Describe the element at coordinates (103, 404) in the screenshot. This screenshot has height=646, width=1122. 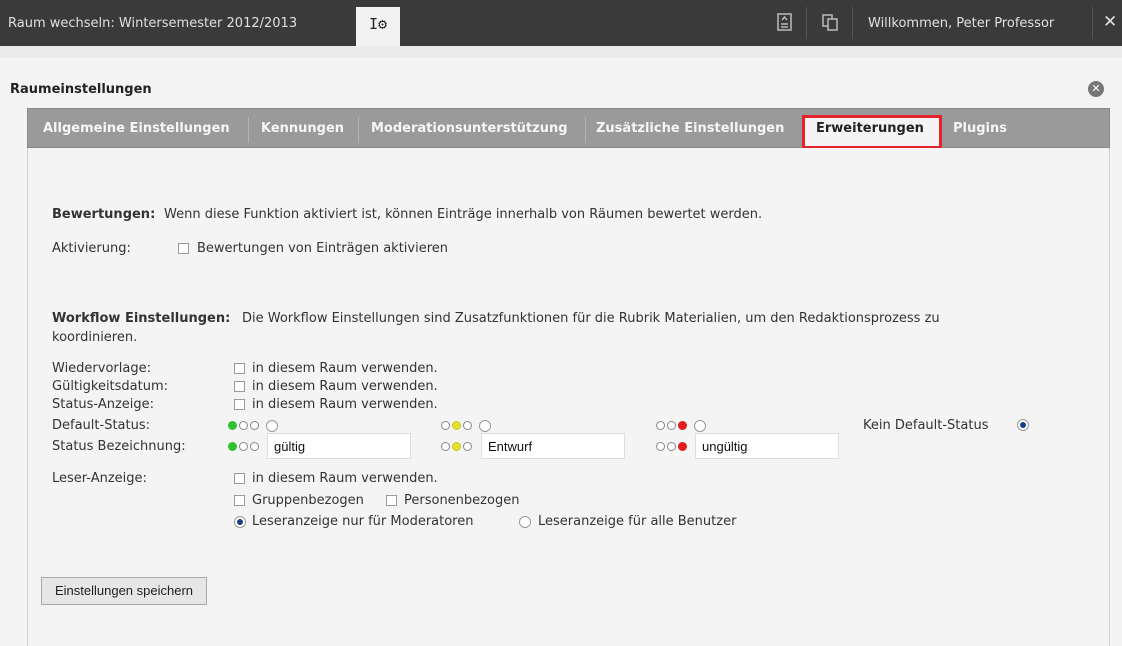
I see `status-display-label: Status-Anzeige:` at that location.